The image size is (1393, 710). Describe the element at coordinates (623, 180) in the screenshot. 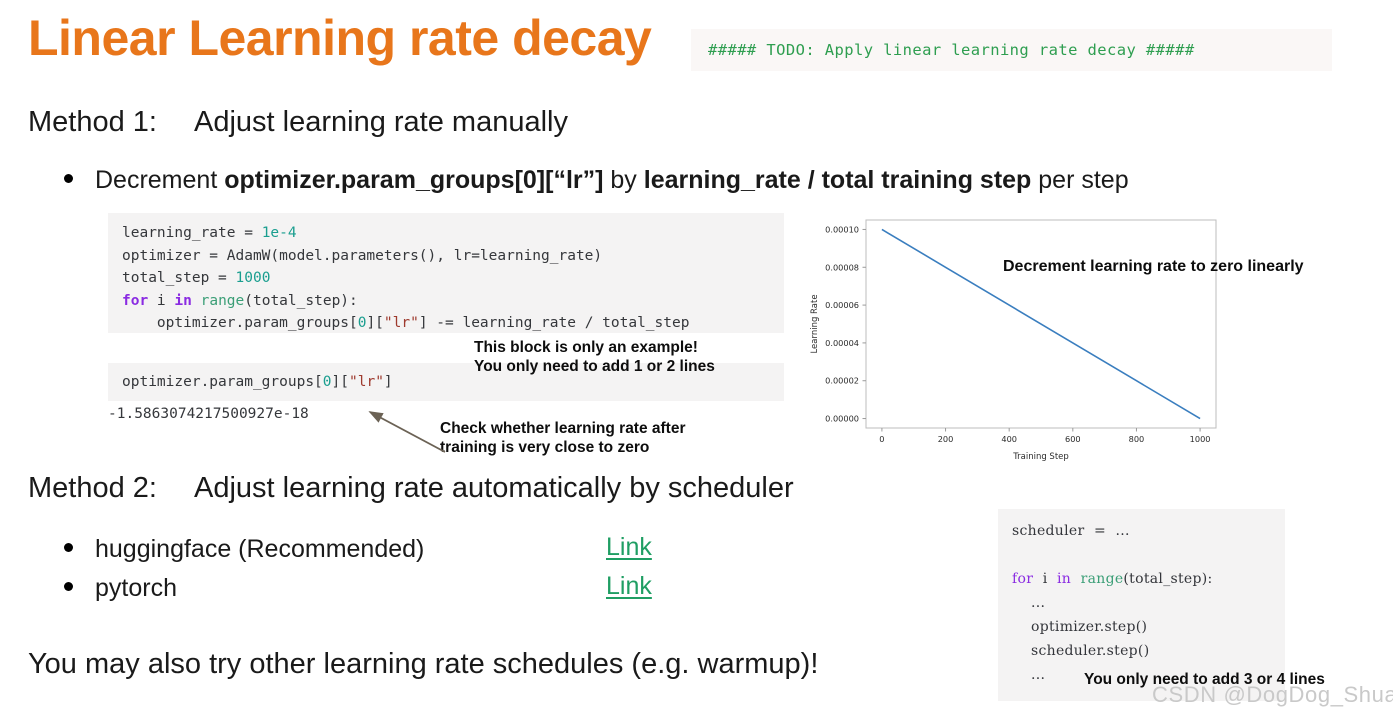

I see `bullet-mid: by` at that location.